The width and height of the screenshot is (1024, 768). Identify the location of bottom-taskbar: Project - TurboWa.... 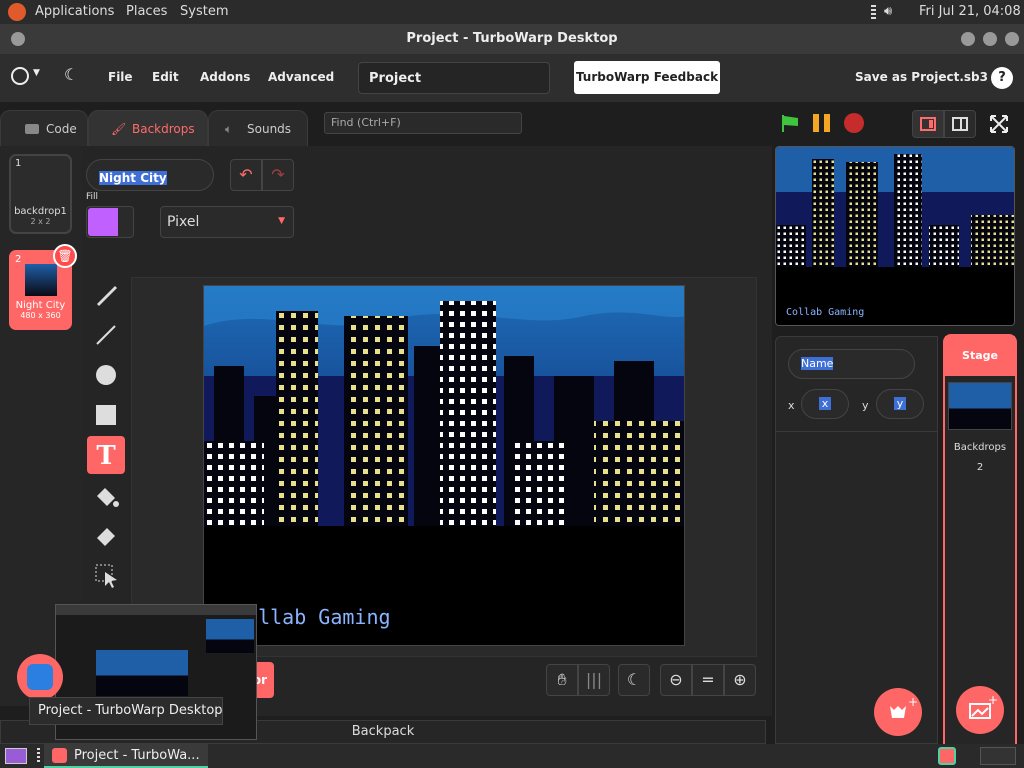
(512, 756).